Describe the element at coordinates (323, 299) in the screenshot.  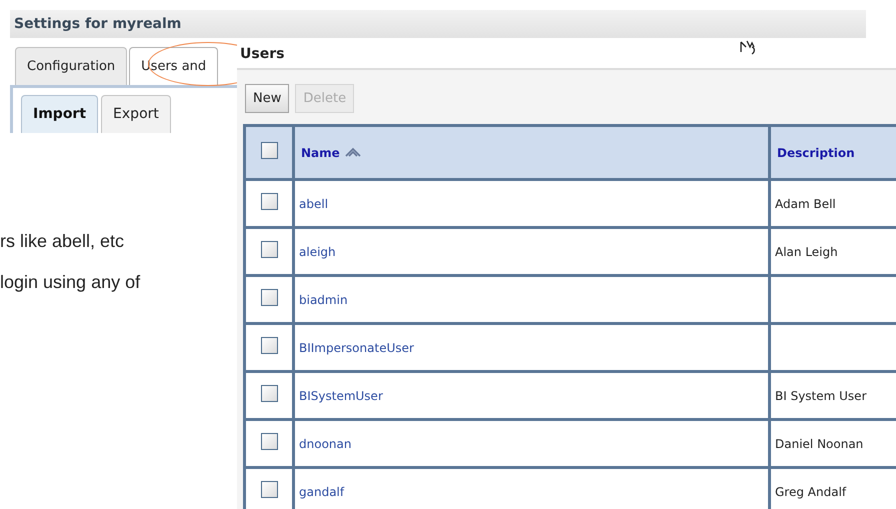
I see `user-link: biadmin` at that location.